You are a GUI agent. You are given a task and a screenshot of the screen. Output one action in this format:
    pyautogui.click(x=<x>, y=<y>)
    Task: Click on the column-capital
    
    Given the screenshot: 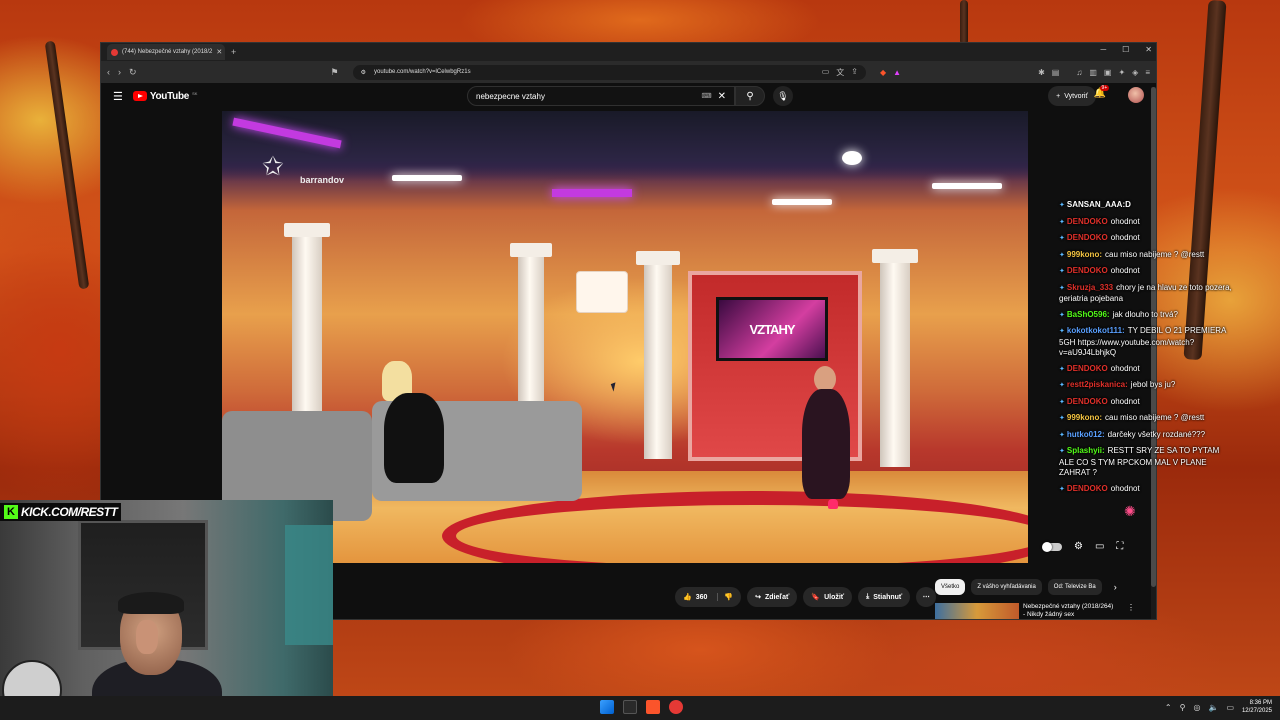 What is the action you would take?
    pyautogui.click(x=531, y=250)
    